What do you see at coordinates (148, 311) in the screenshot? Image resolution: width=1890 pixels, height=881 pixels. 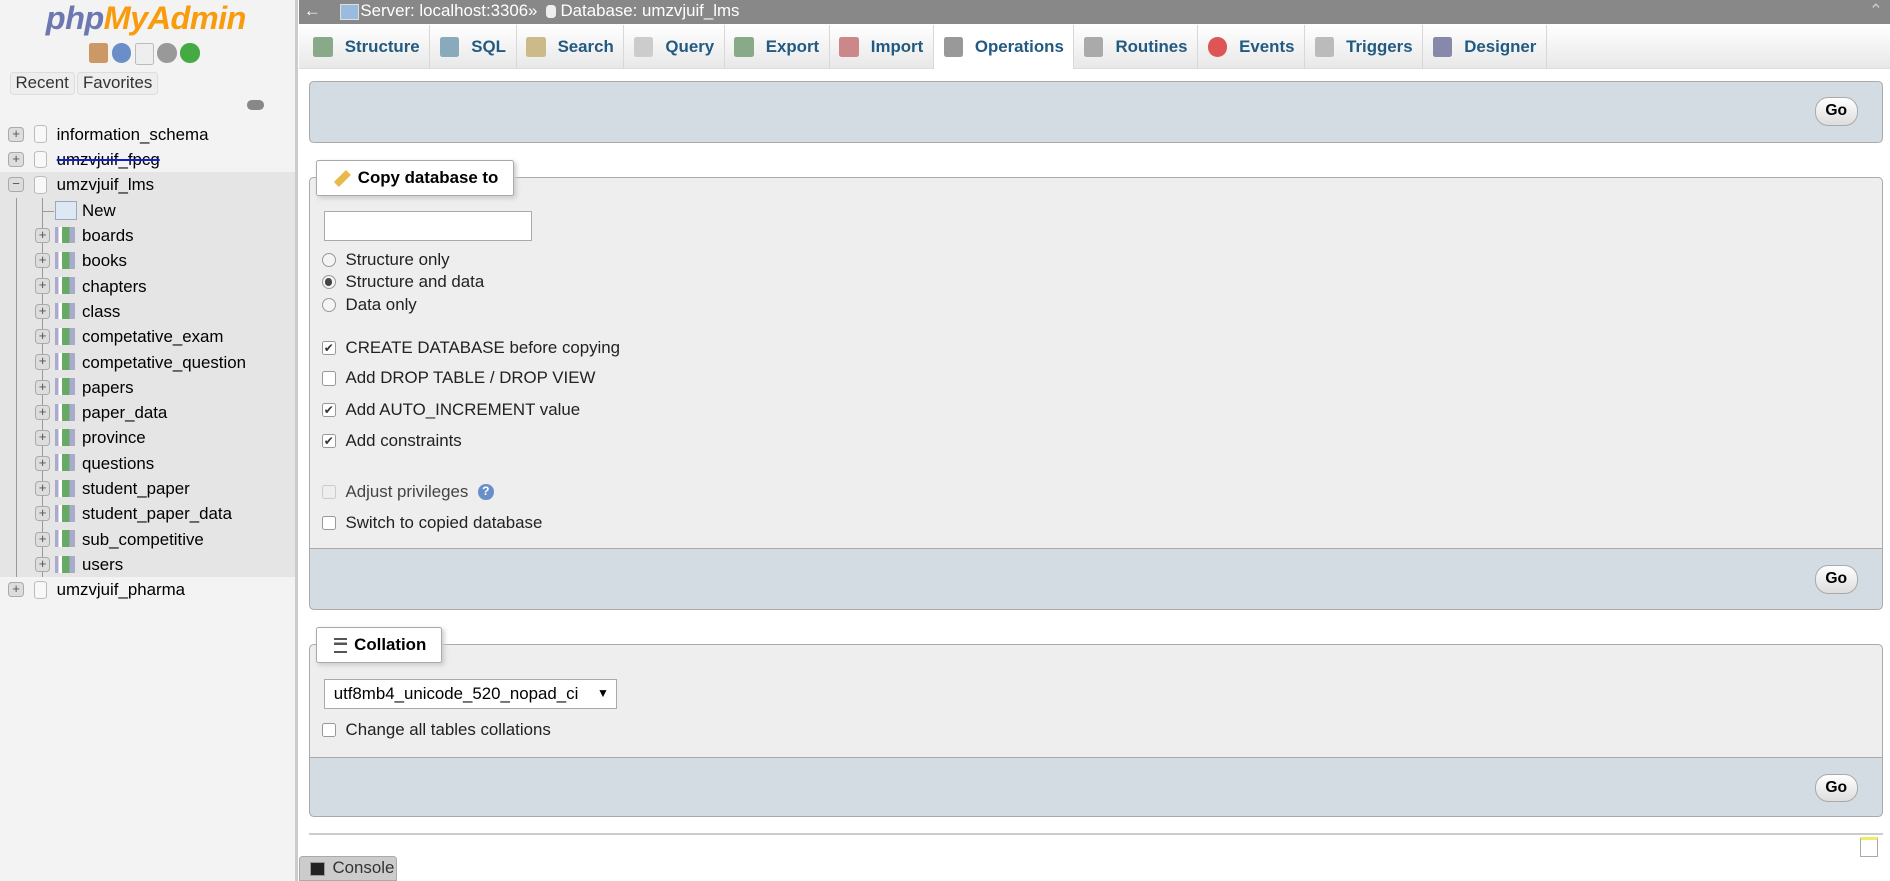 I see `tree-table: + class` at bounding box center [148, 311].